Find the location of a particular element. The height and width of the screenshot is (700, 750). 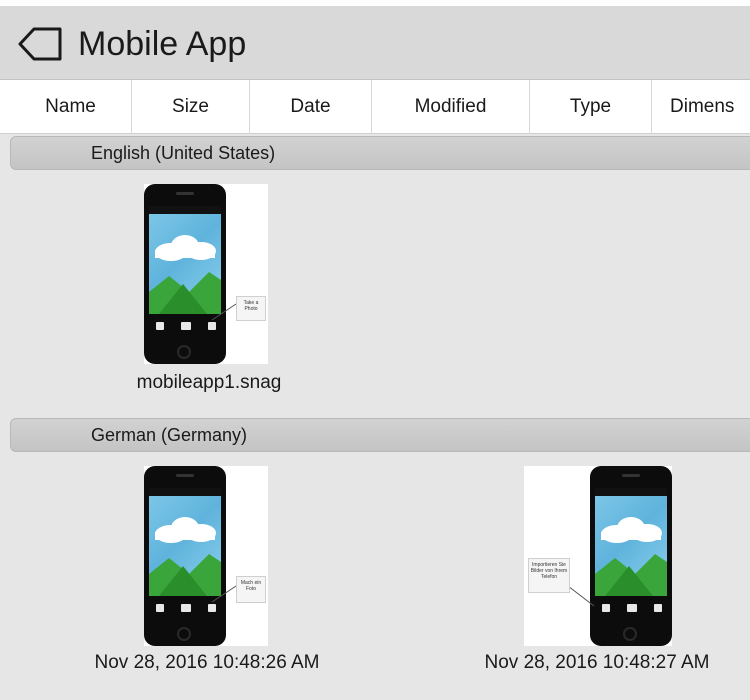

column-type: Type is located at coordinates (591, 107).